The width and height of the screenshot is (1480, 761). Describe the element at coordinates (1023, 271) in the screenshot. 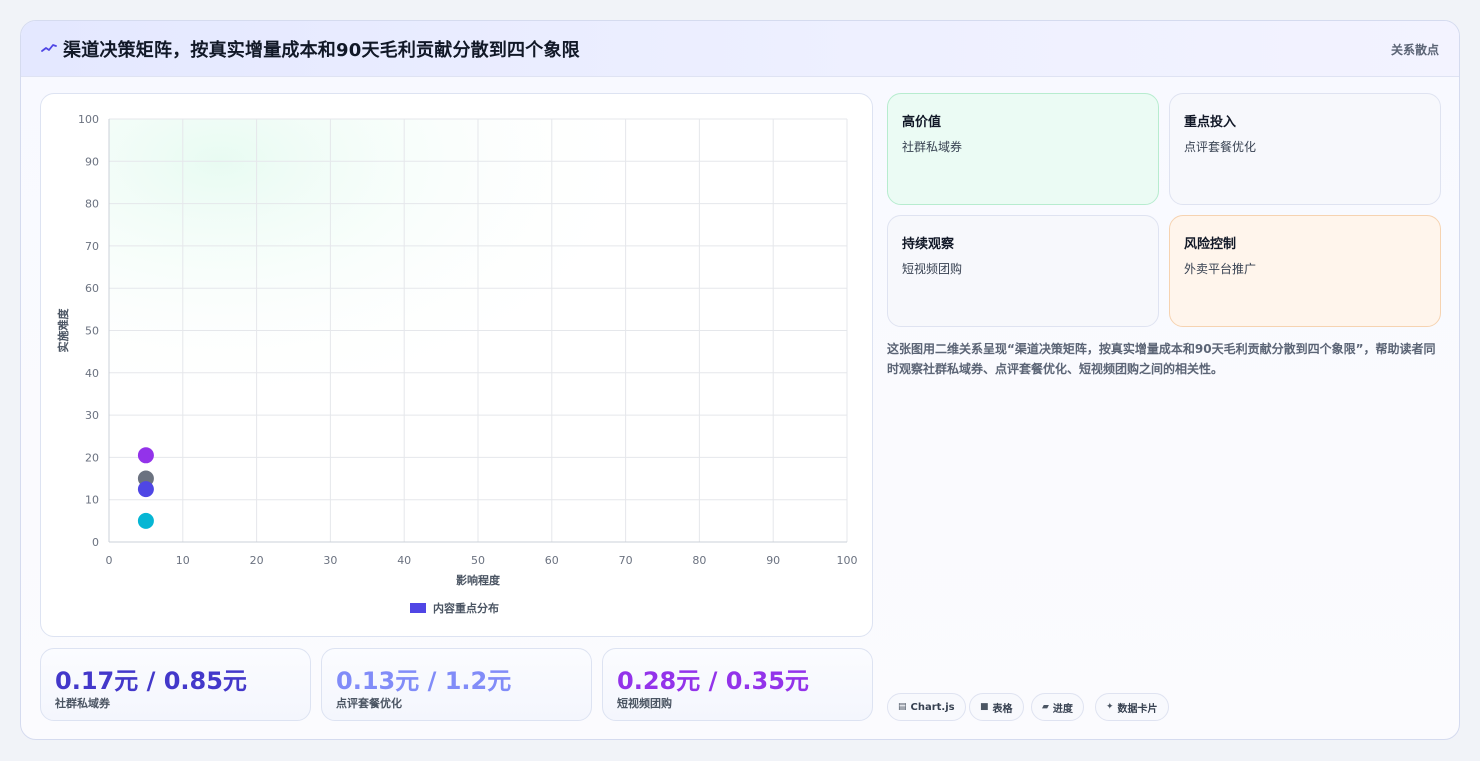

I see `quadrant-observe: 持续观察 短视频团购` at that location.